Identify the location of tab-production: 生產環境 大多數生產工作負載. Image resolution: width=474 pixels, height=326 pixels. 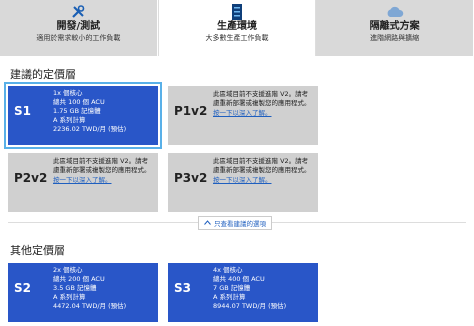
(237, 28).